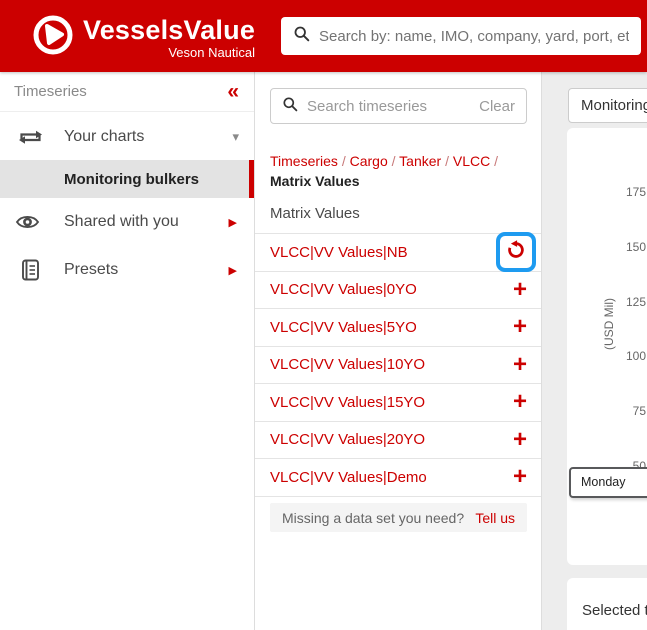  Describe the element at coordinates (347, 402) in the screenshot. I see `timeseries-link: VLCC|VV Values|15YO` at that location.